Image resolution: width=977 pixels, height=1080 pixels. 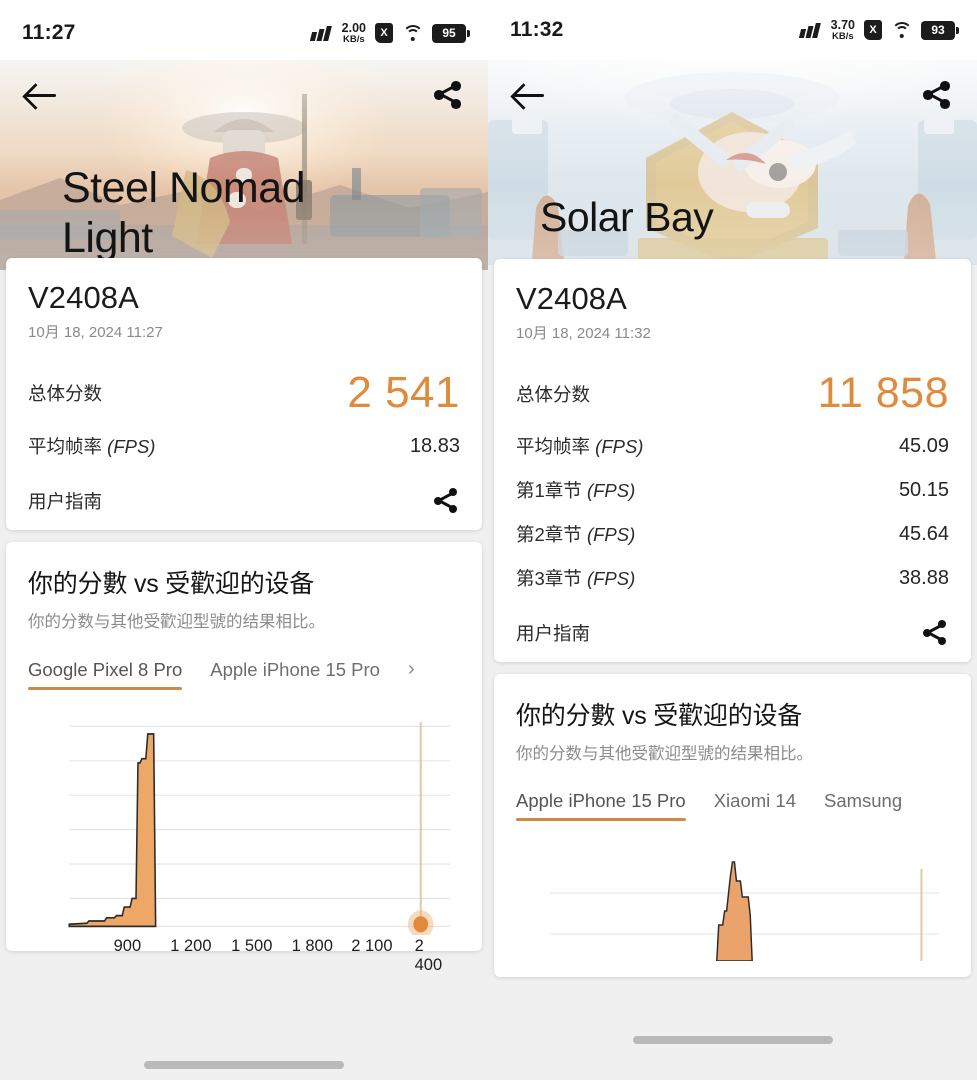 I want to click on table-row: 第2章节 (FPS) 45.64, so click(x=732, y=534).